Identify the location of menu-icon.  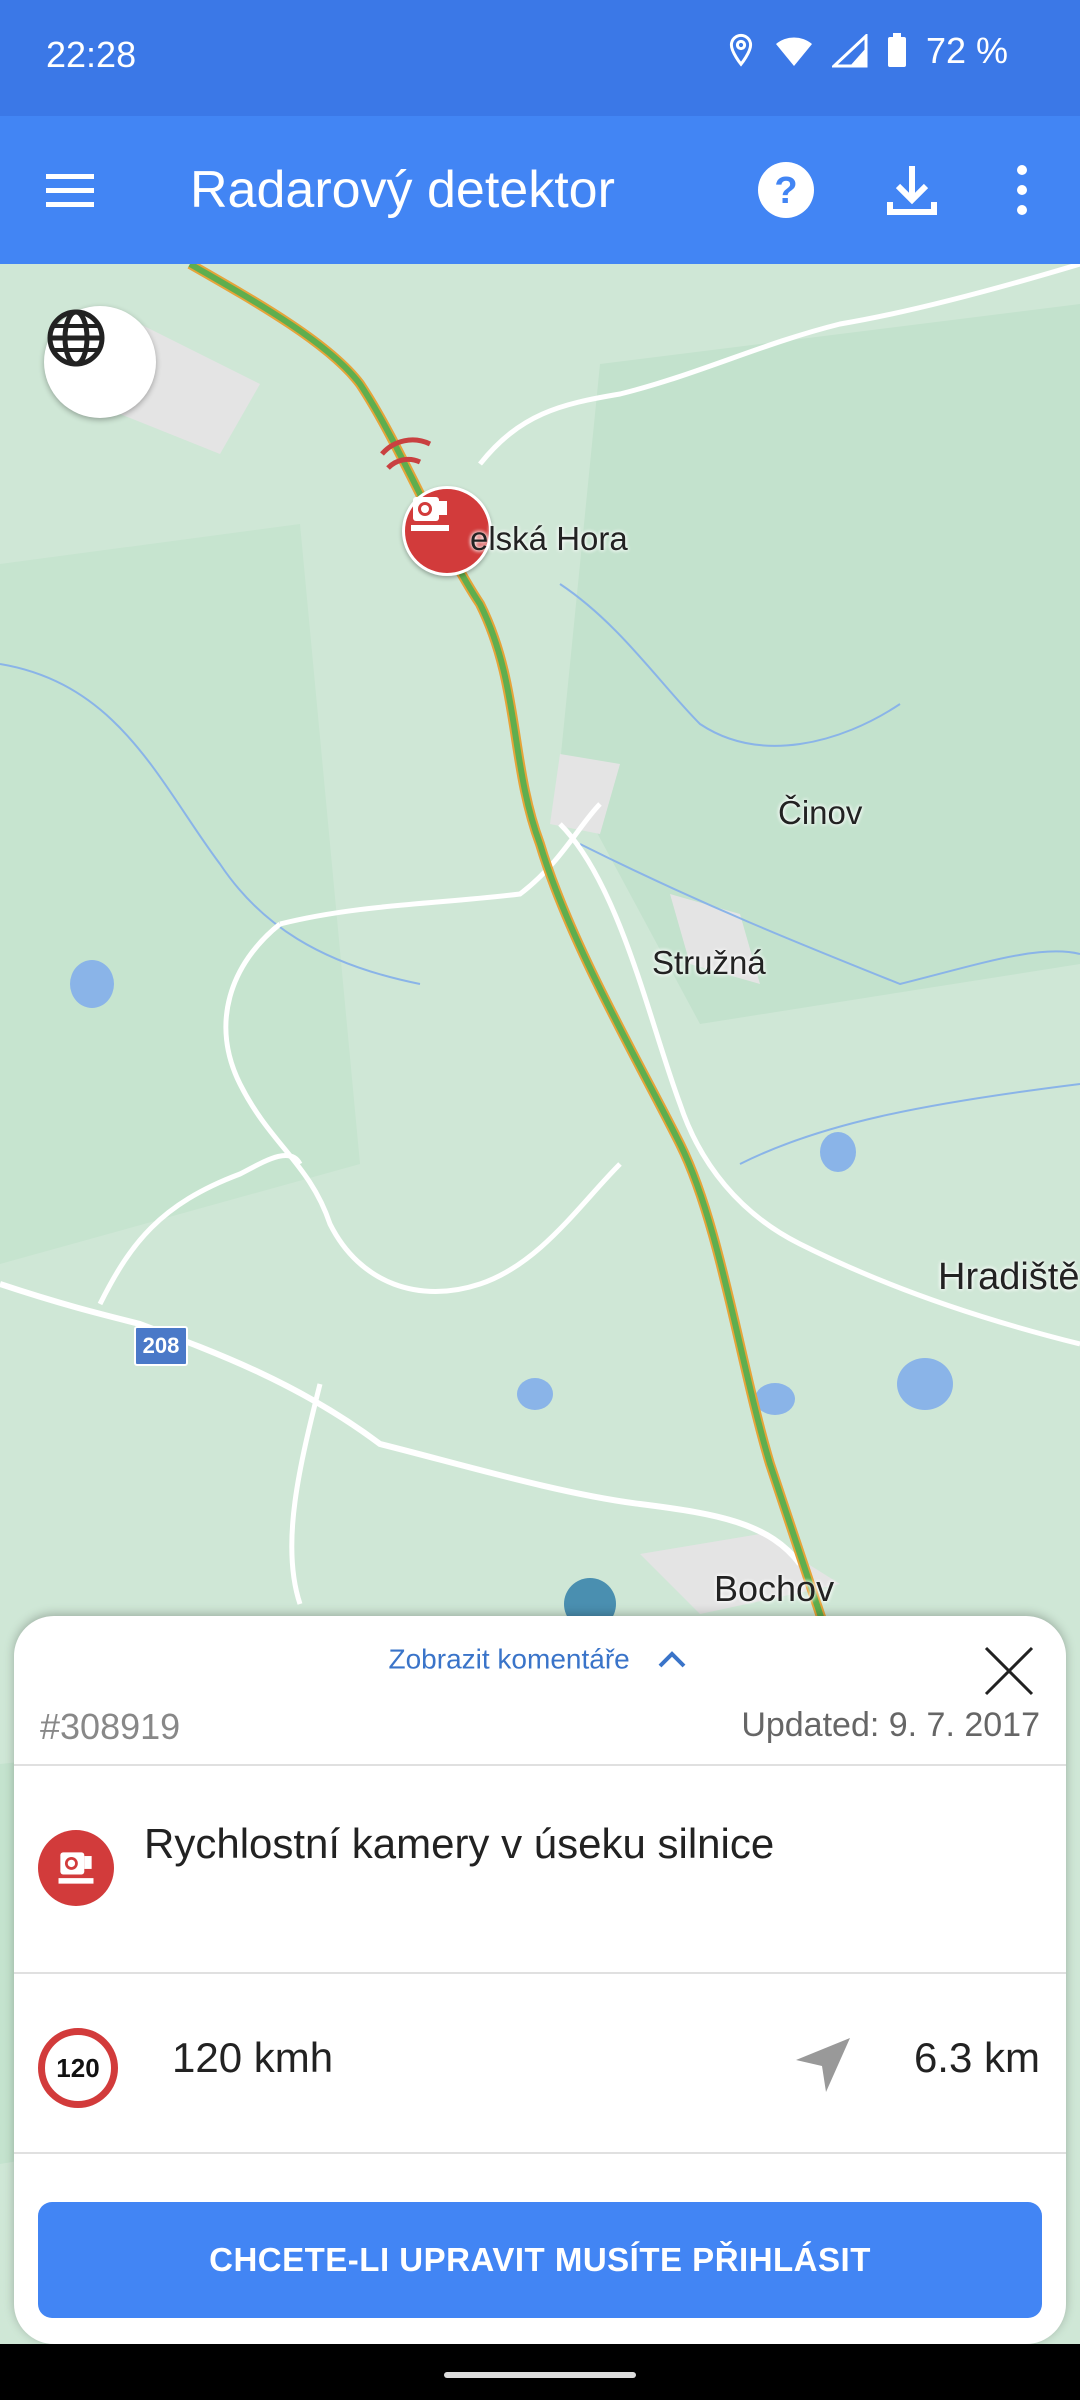
(70, 190).